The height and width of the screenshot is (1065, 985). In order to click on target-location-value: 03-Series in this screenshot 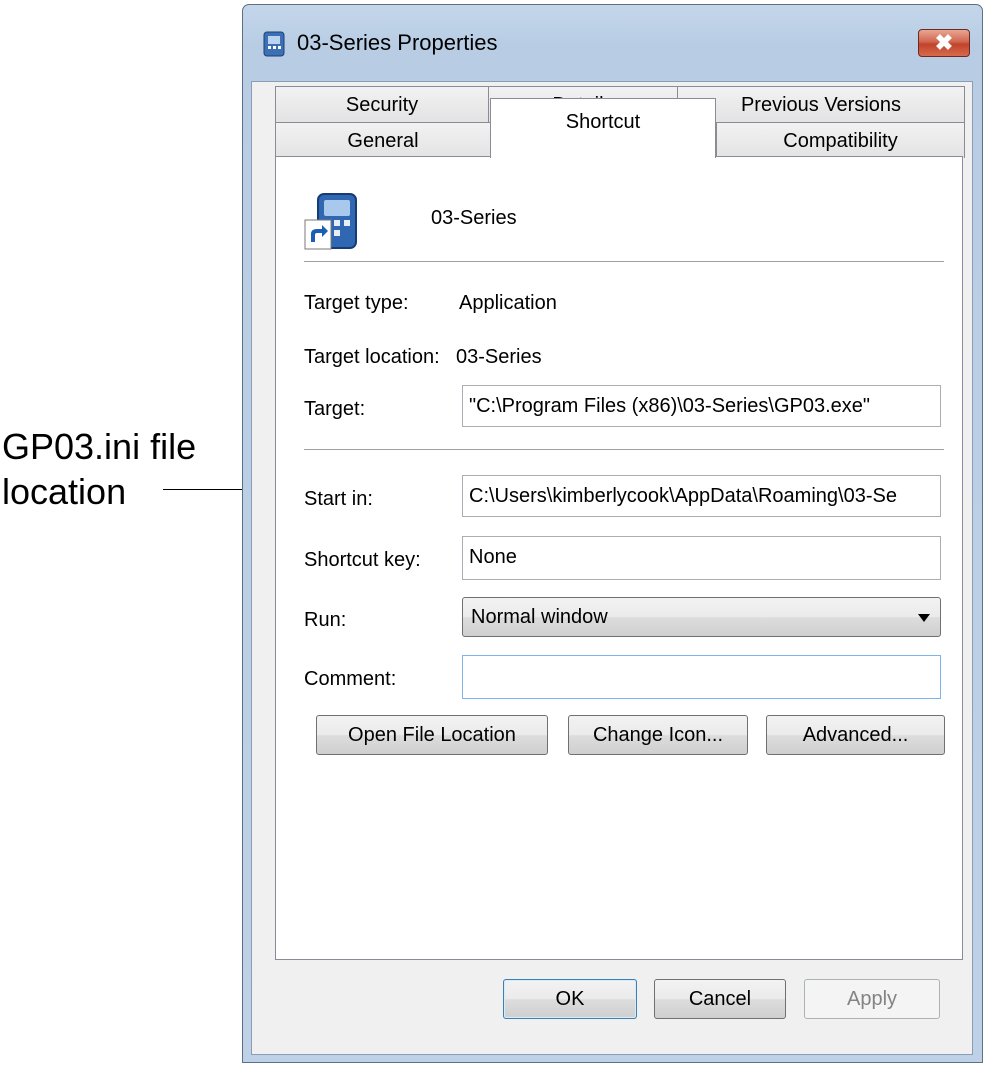, I will do `click(499, 357)`.